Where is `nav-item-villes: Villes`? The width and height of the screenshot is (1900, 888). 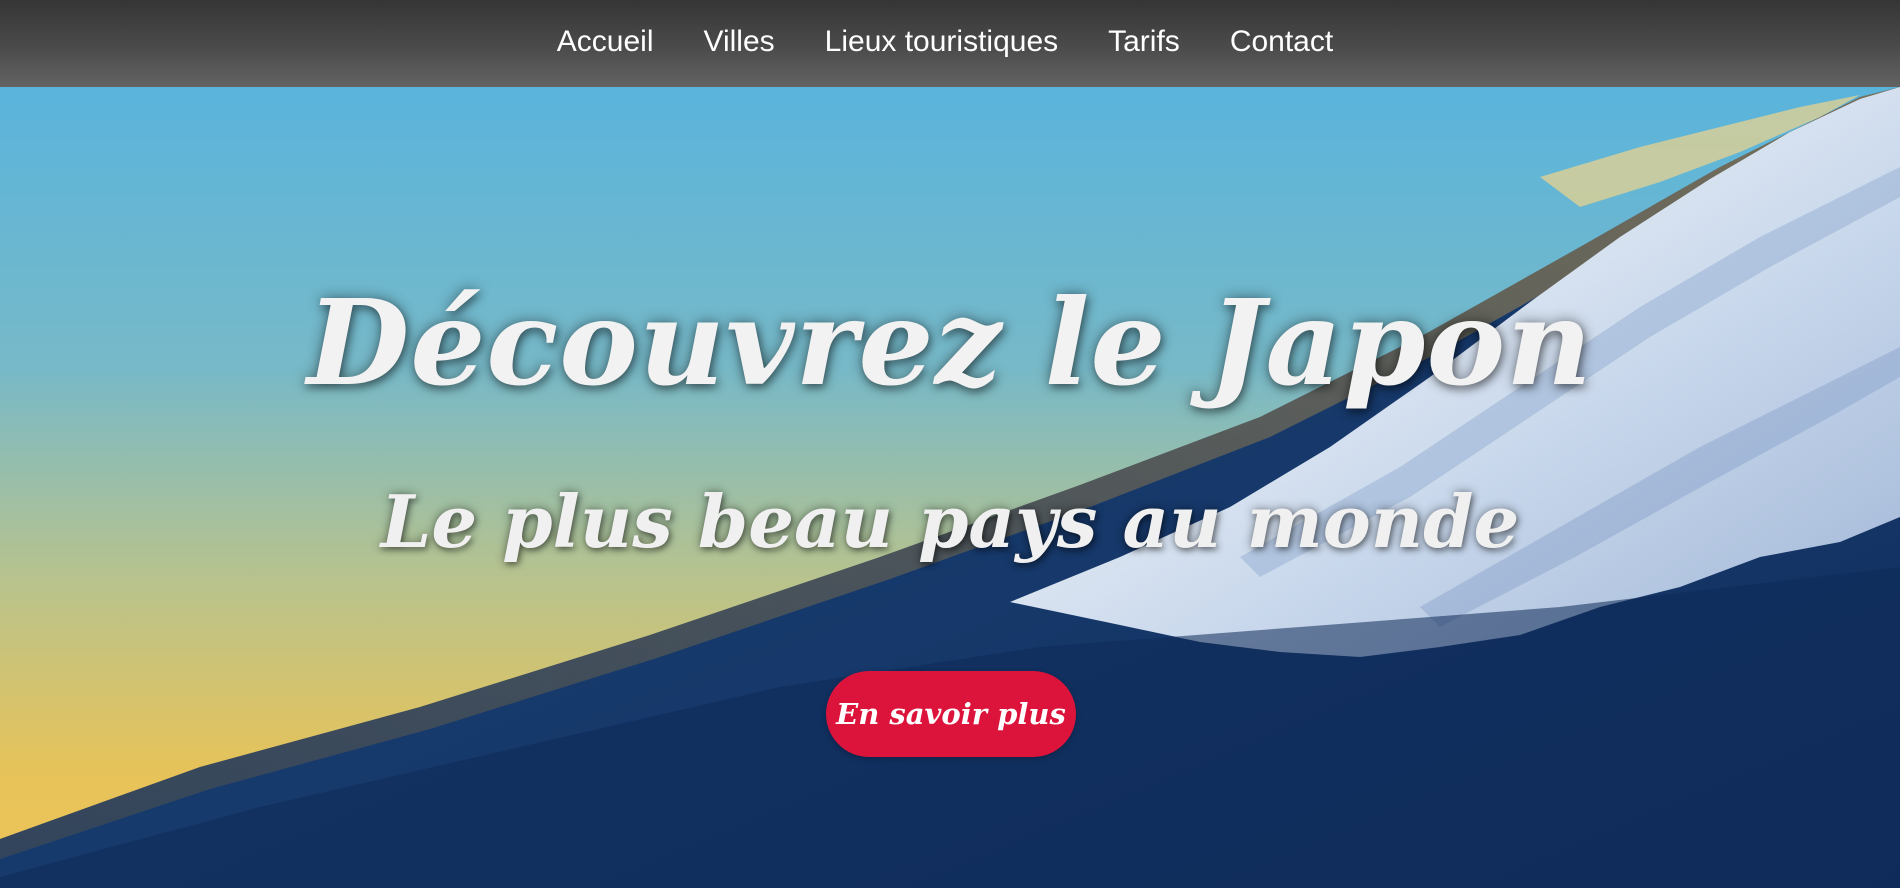
nav-item-villes: Villes is located at coordinates (739, 42).